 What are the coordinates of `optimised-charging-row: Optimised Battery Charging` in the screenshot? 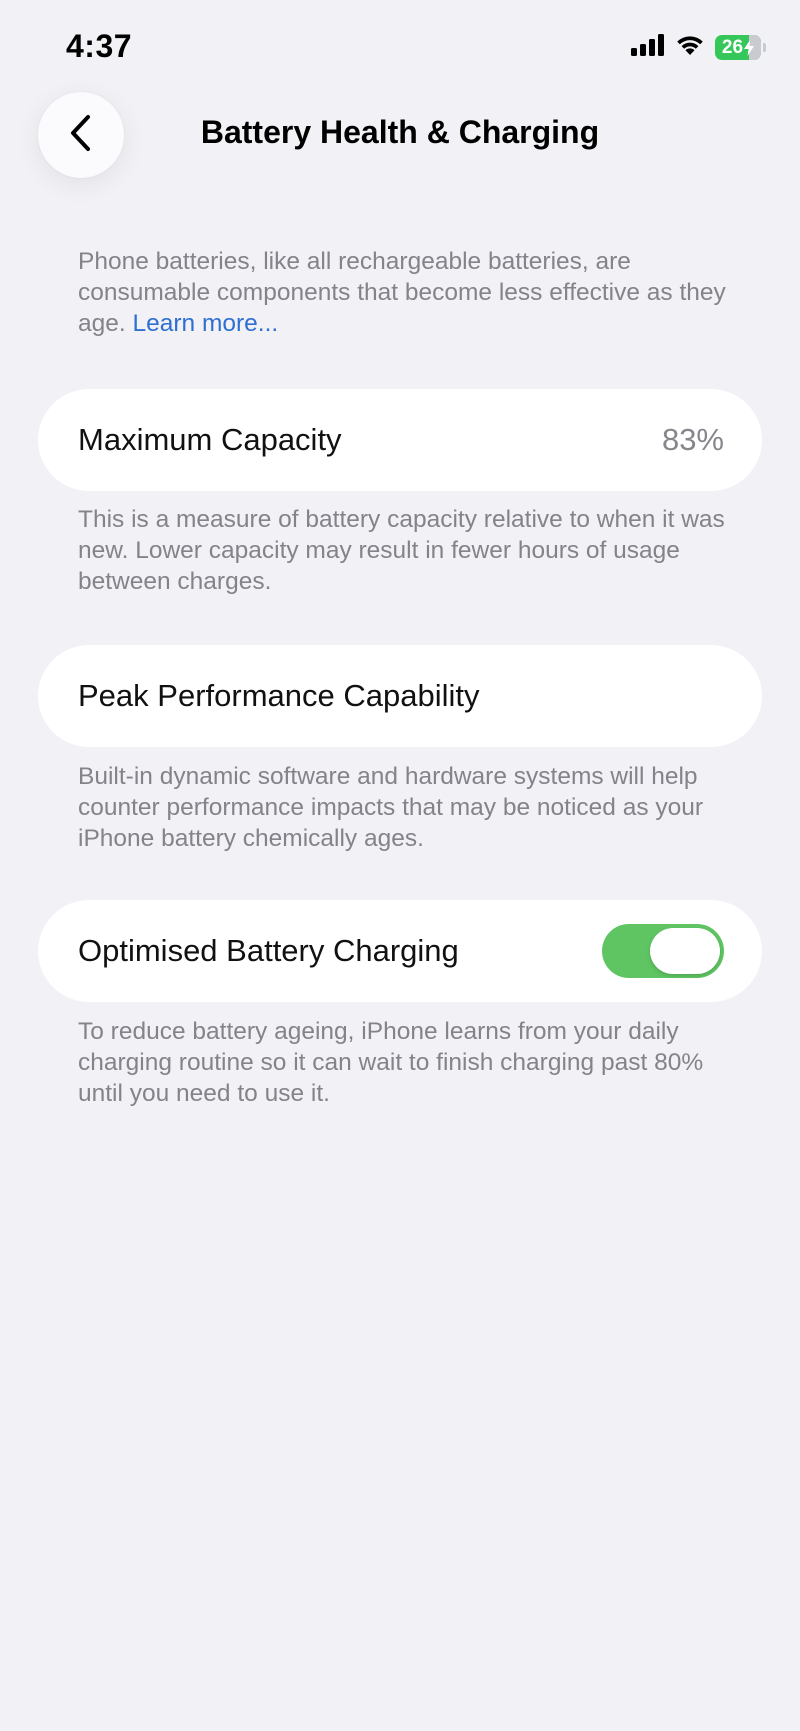 It's located at (400, 951).